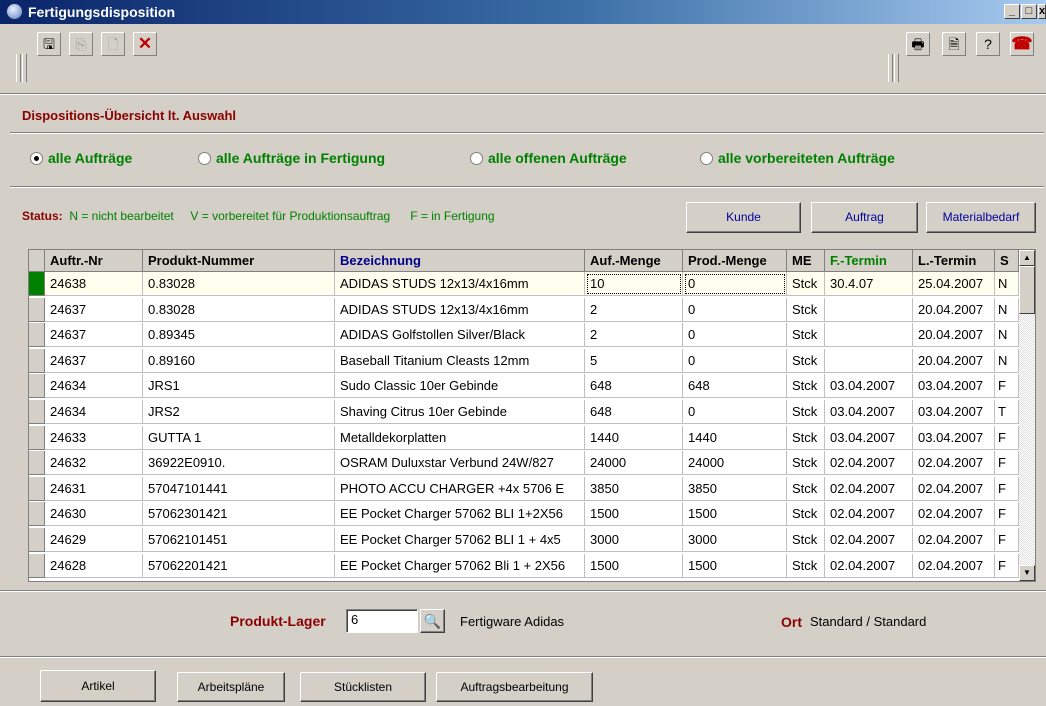 Image resolution: width=1046 pixels, height=706 pixels. I want to click on column-header: Auf.-Menge, so click(634, 261).